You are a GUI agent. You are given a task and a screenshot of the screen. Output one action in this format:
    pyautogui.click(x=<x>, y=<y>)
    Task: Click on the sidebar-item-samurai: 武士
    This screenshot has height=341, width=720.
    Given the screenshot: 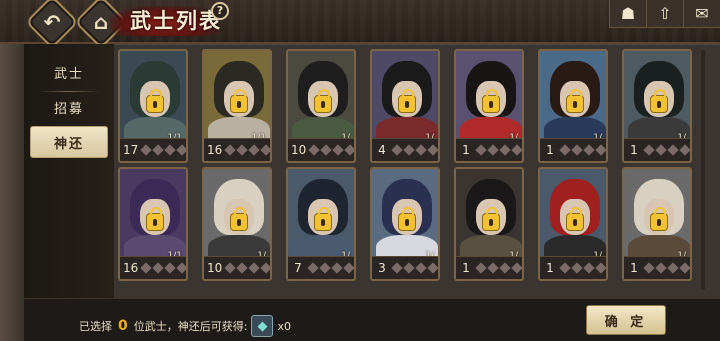 What is the action you would take?
    pyautogui.click(x=69, y=74)
    